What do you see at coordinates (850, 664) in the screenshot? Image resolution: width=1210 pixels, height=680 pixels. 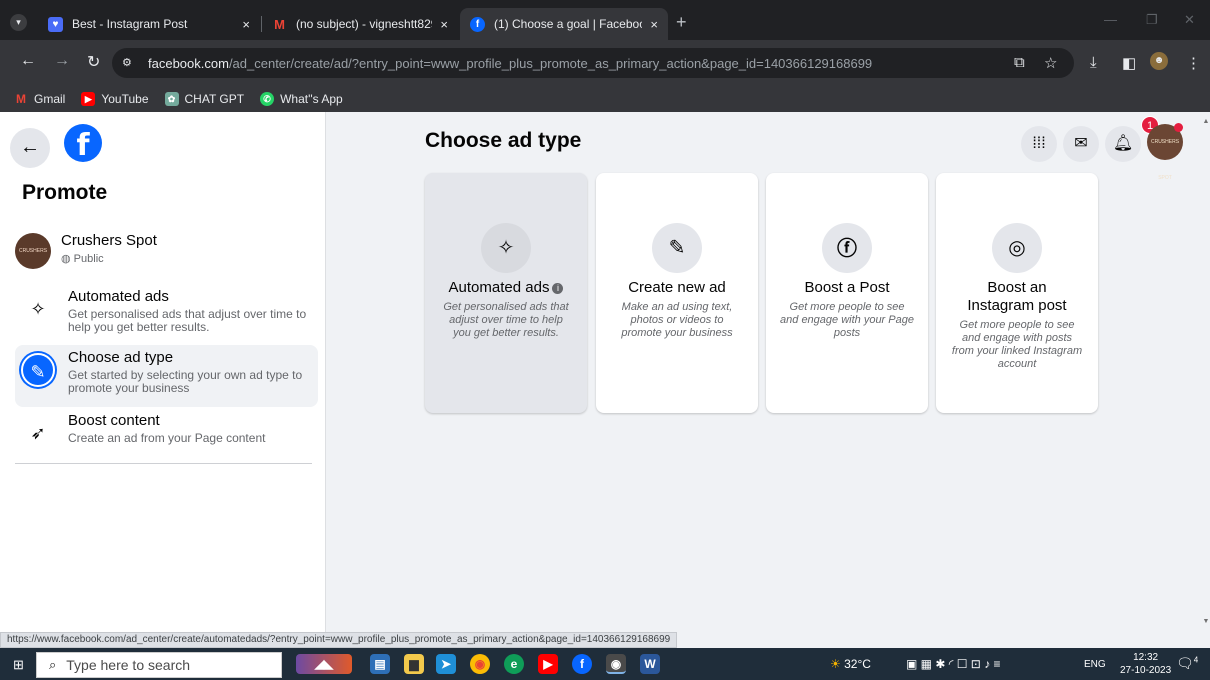 I see `weather-widget: ☀ 32°C` at bounding box center [850, 664].